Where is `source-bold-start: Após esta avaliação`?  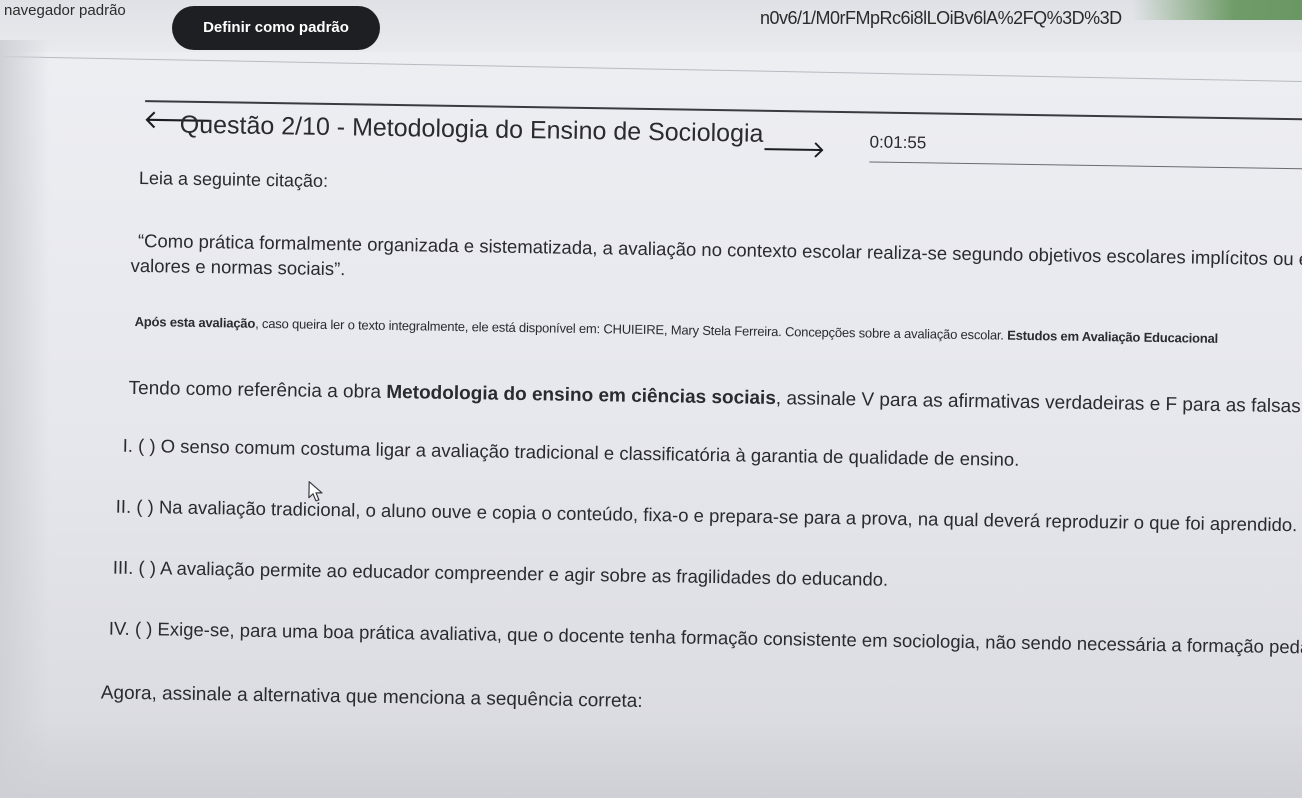
source-bold-start: Após esta avaliação is located at coordinates (195, 322).